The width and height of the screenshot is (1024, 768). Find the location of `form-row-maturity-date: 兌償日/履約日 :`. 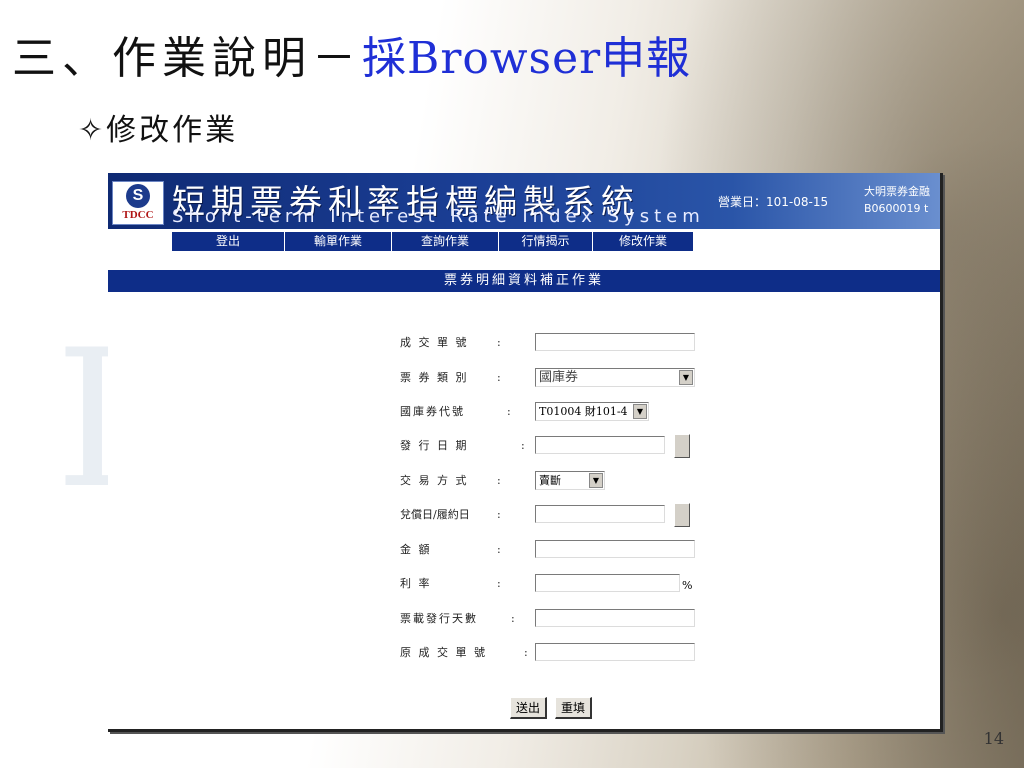

form-row-maturity-date: 兌償日/履約日 : is located at coordinates (524, 515).